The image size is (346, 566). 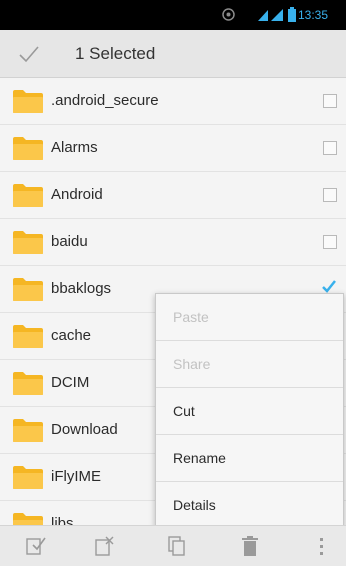 I want to click on menu-item-label: Cut, so click(x=184, y=411).